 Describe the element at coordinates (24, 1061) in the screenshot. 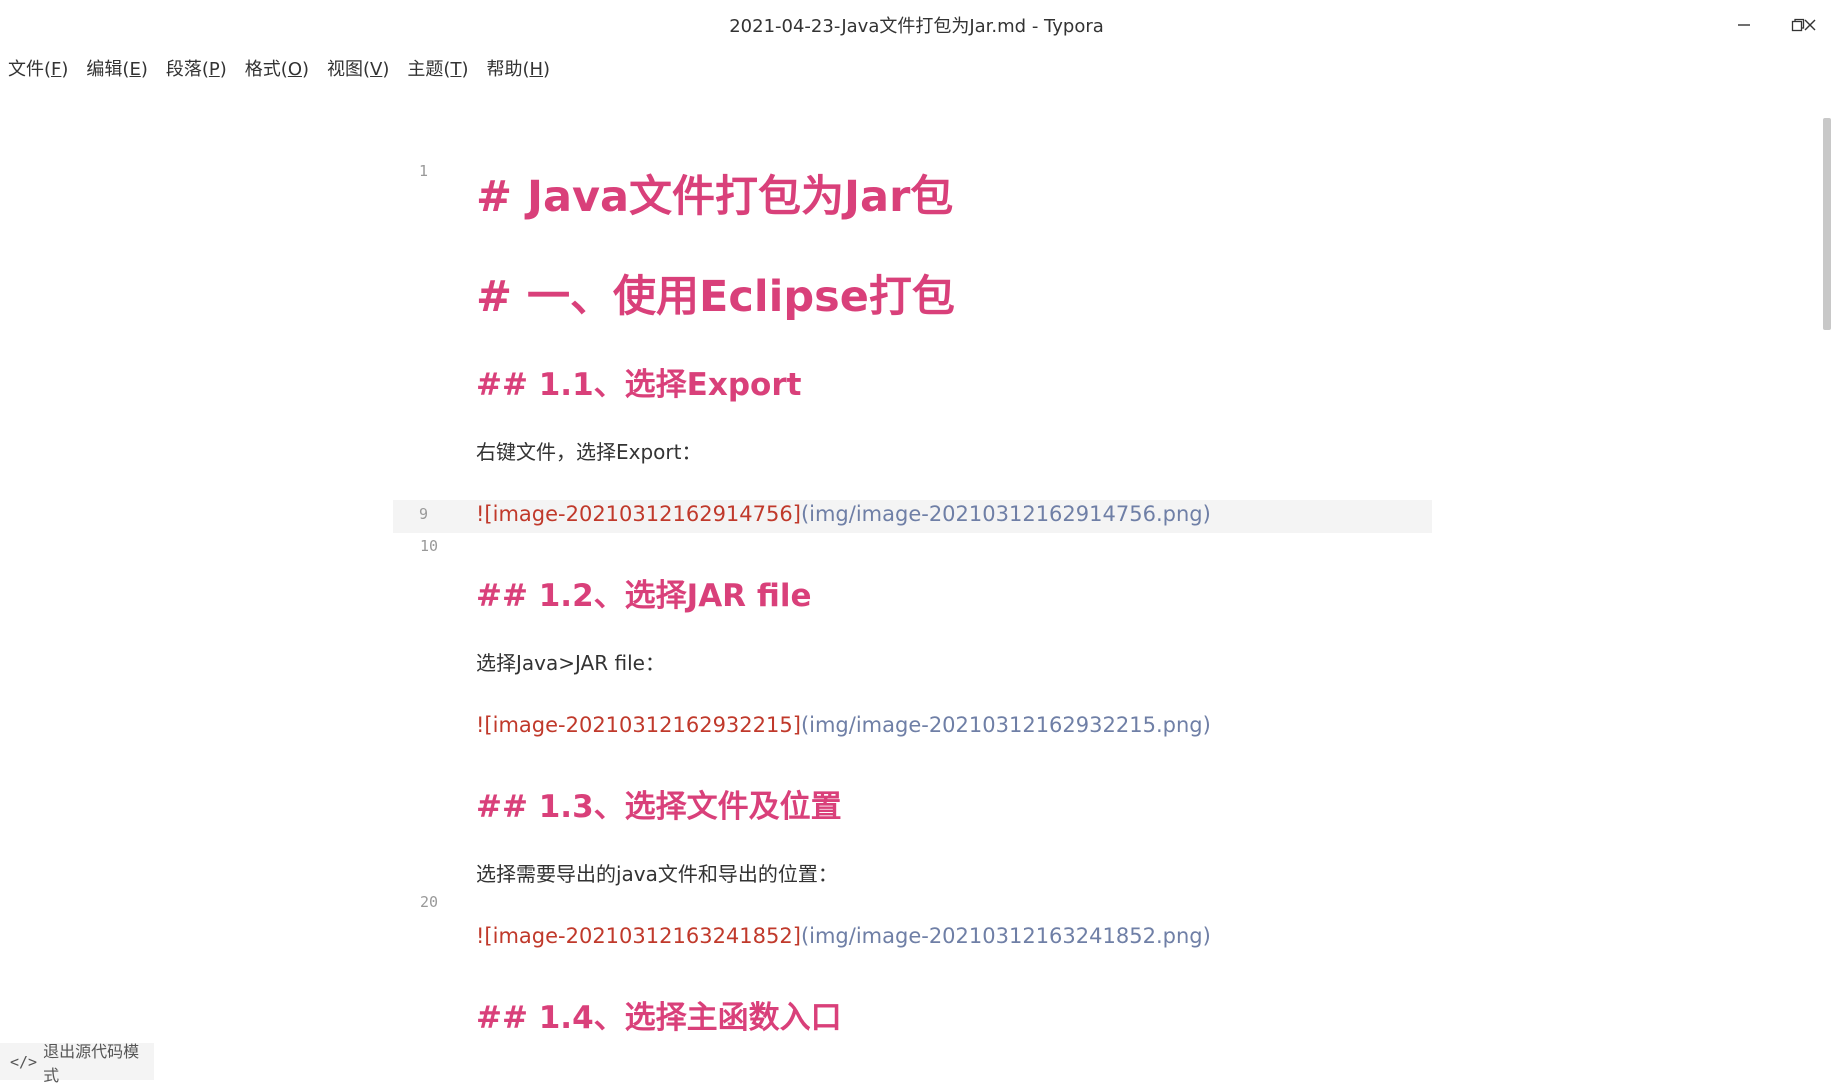

I see `code-icon: </>` at that location.